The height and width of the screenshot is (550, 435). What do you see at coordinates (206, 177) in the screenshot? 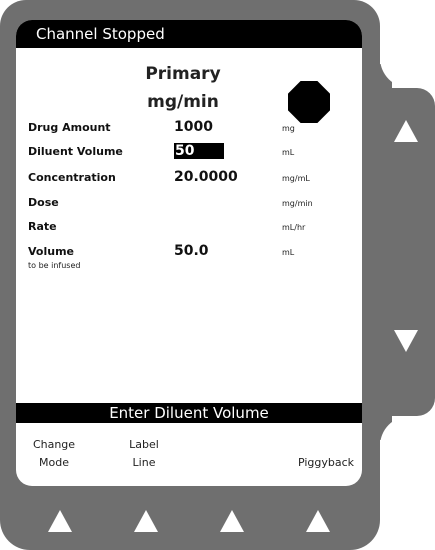
I see `row-value: 20.0000` at bounding box center [206, 177].